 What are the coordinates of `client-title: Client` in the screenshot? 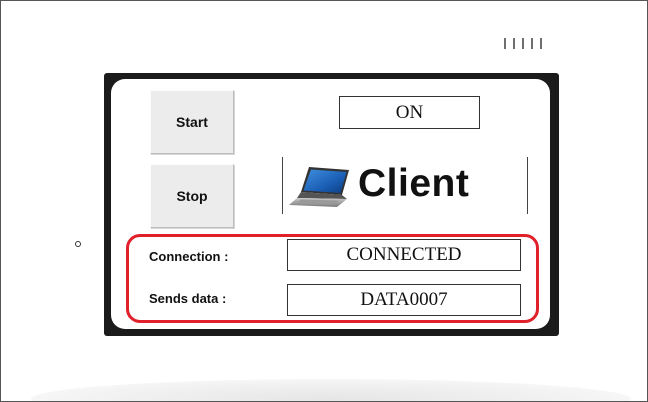 It's located at (414, 183).